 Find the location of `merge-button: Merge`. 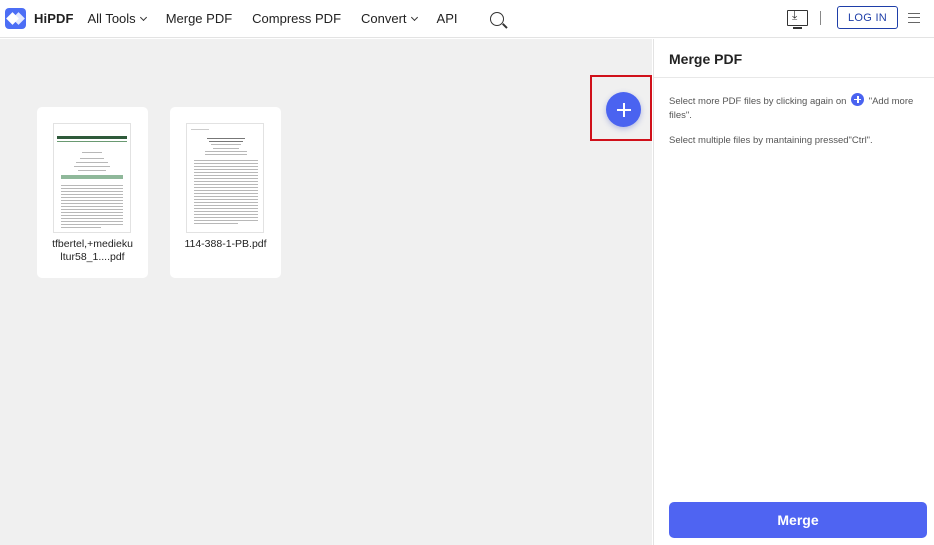

merge-button: Merge is located at coordinates (798, 520).